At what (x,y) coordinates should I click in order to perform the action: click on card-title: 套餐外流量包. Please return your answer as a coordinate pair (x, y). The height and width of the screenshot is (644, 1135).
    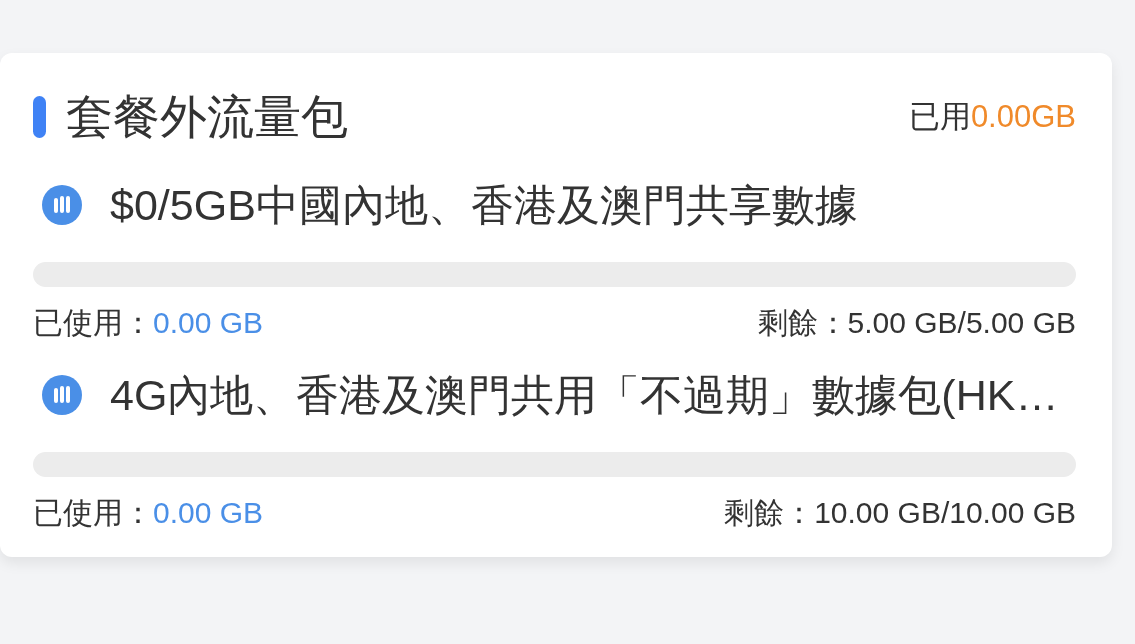
    Looking at the image, I should click on (207, 117).